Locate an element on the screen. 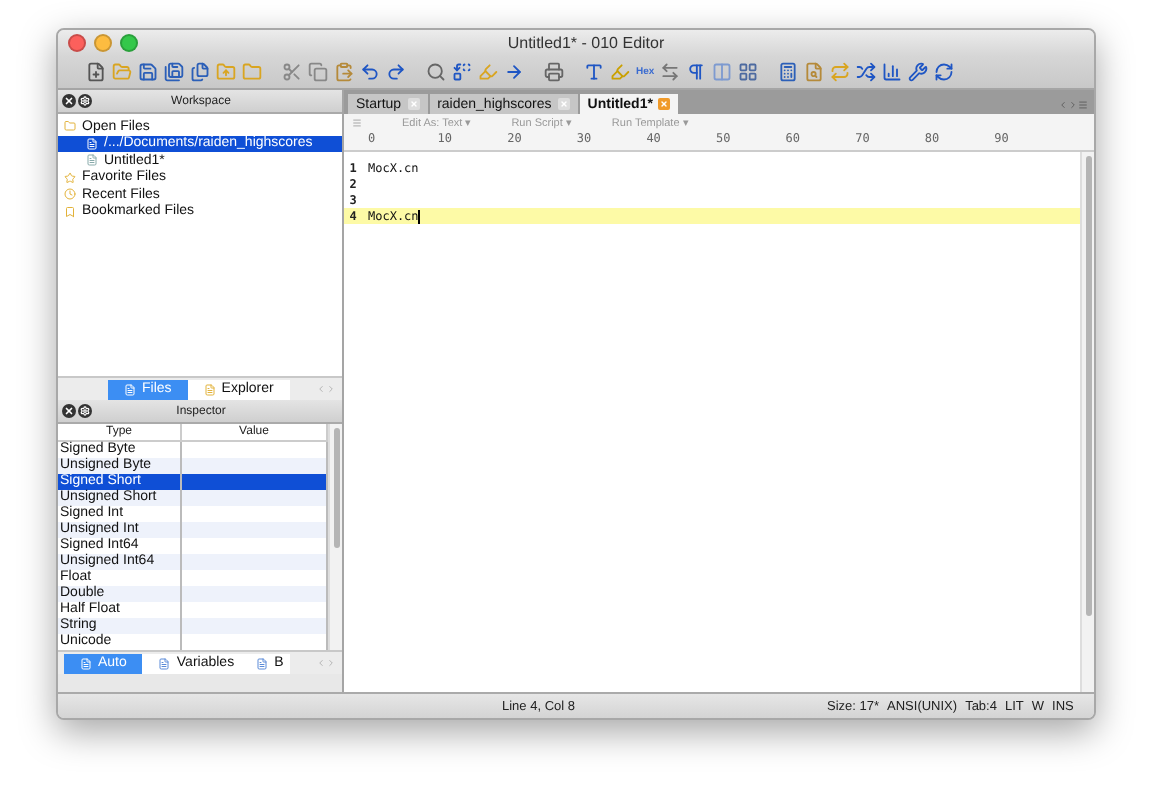 The image size is (1150, 800). new-file-icon is located at coordinates (96, 72).